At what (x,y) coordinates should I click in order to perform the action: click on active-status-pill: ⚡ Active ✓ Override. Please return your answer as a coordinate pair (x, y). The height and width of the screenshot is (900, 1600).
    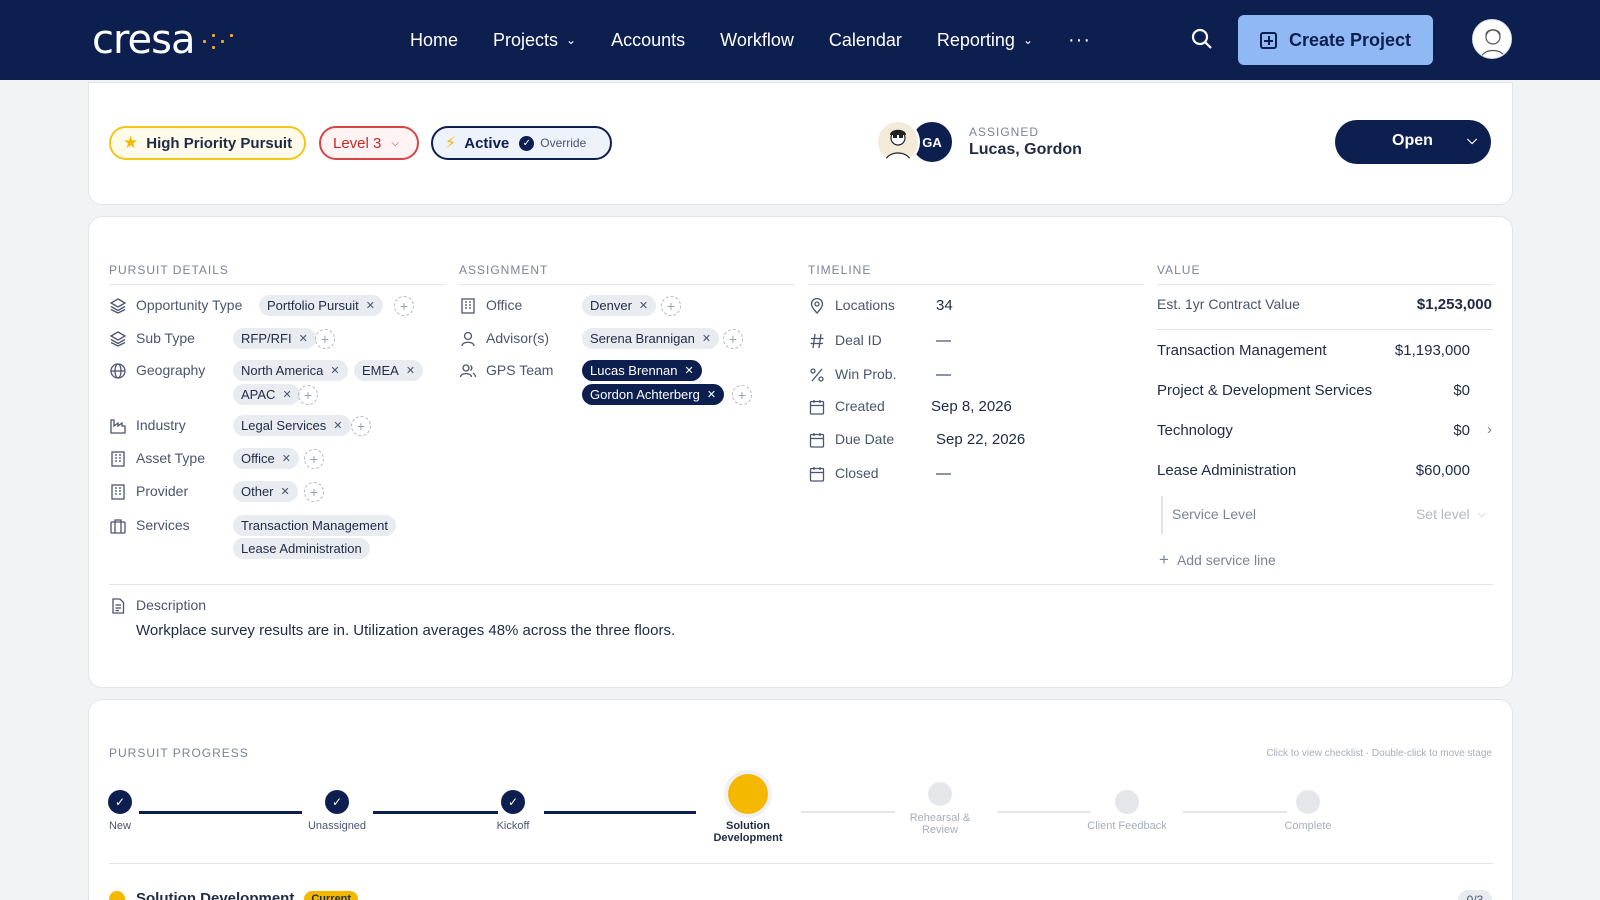
    Looking at the image, I should click on (521, 143).